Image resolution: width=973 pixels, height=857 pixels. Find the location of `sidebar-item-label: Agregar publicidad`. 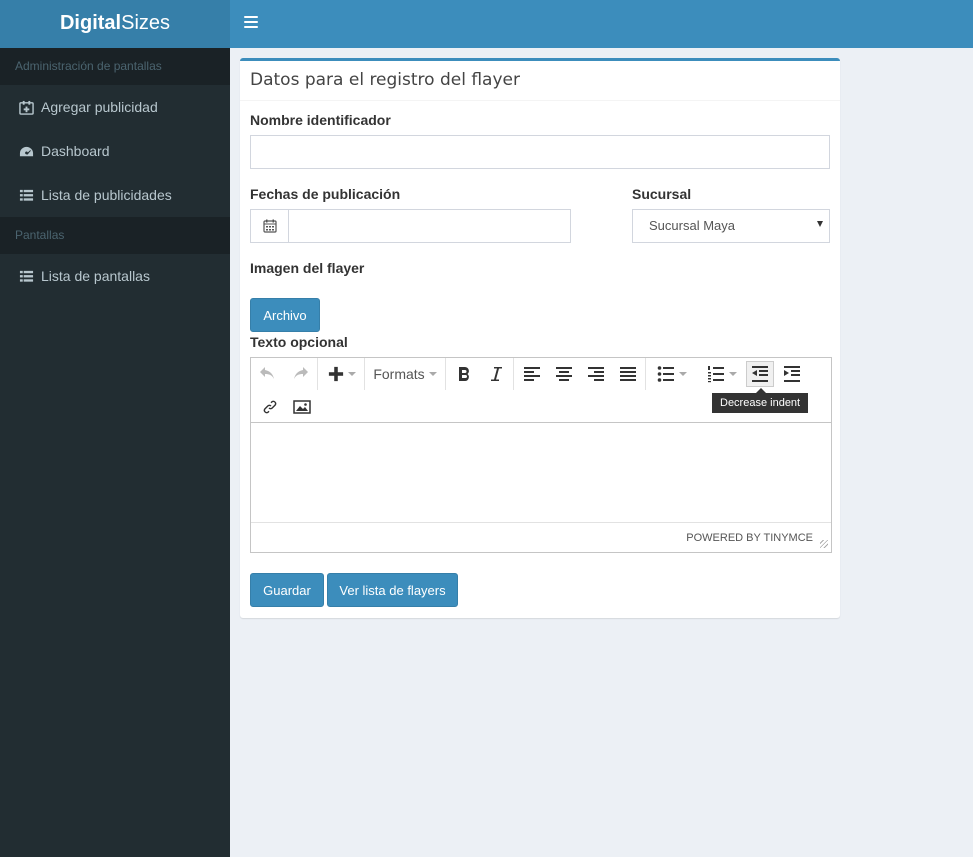

sidebar-item-label: Agregar publicidad is located at coordinates (99, 107).